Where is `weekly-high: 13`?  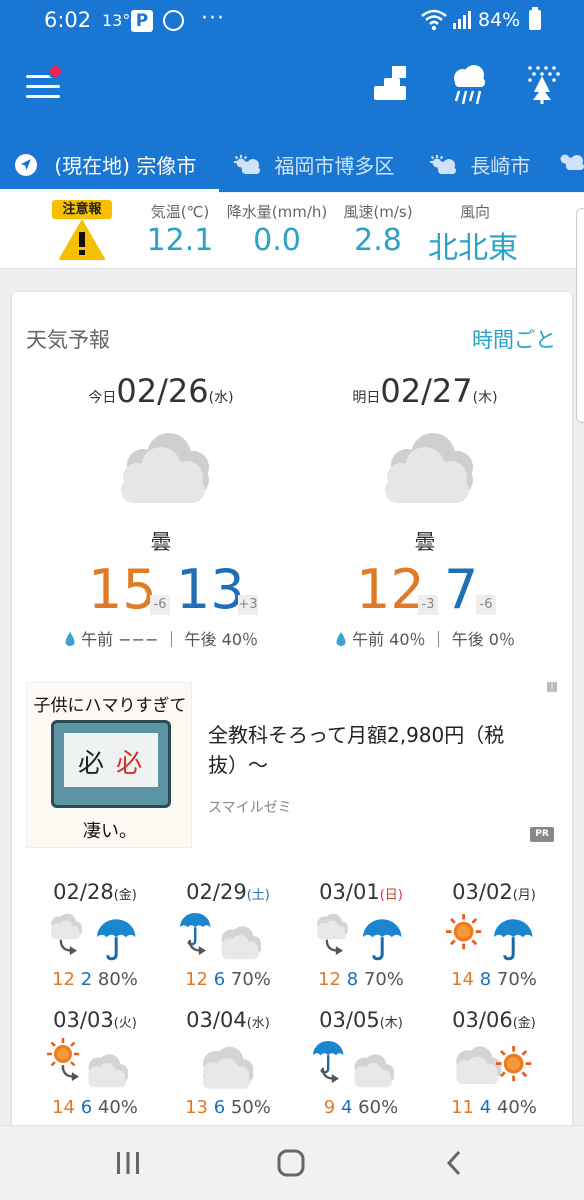
weekly-high: 13 is located at coordinates (196, 1107).